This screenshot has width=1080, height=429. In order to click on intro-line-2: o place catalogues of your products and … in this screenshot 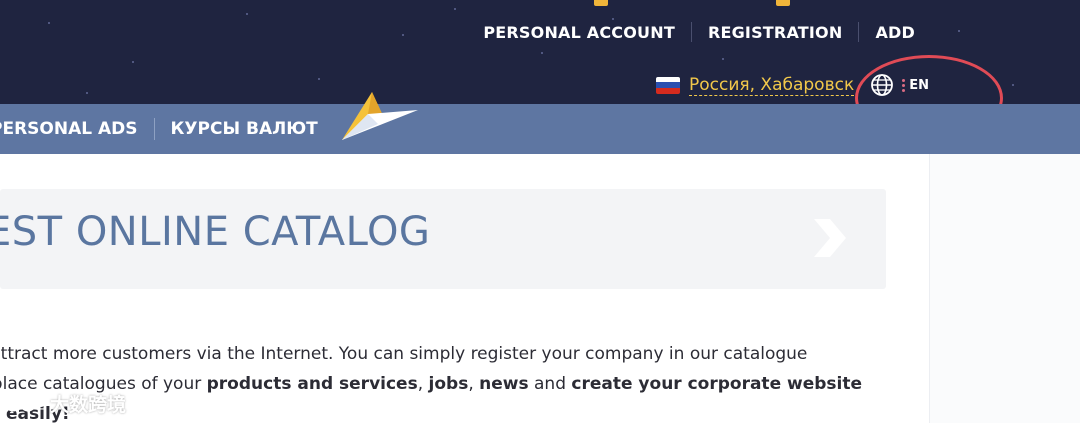, I will do `click(431, 384)`.